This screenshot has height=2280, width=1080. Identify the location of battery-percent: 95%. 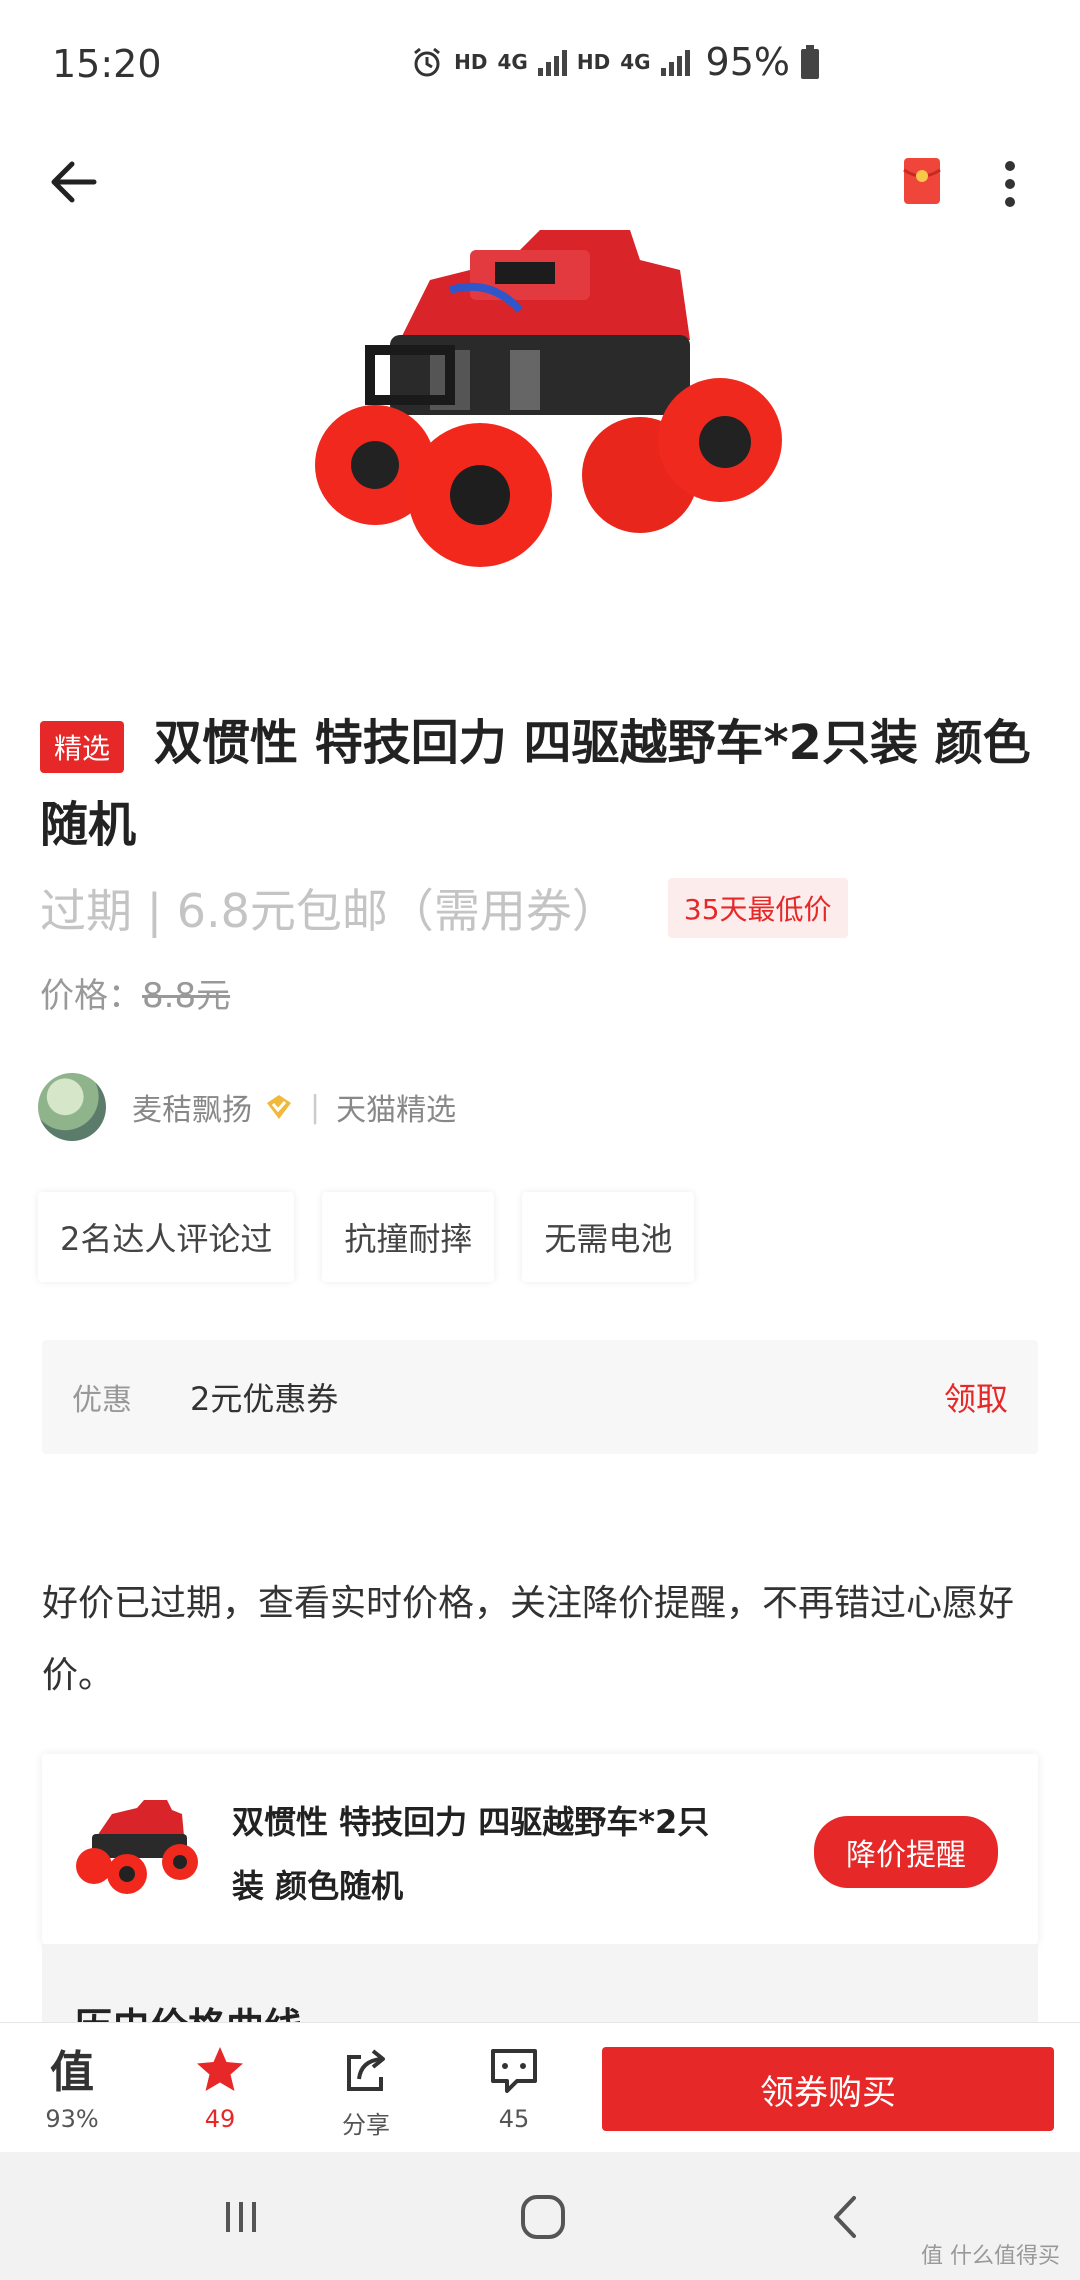
(747, 62).